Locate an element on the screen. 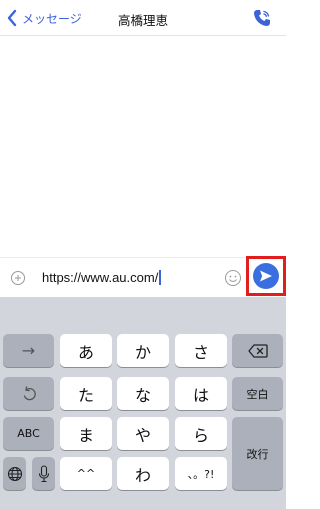 The image size is (320, 509). key-sa: さ is located at coordinates (201, 350).